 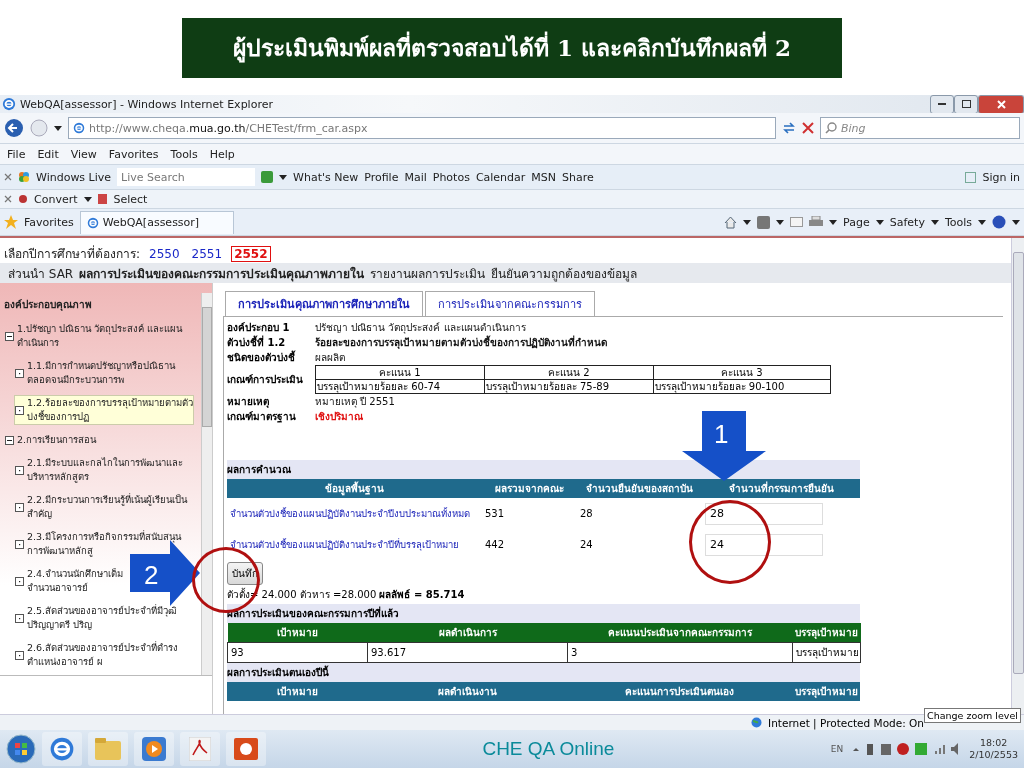 What do you see at coordinates (130, 199) in the screenshot?
I see `select-button: Select` at bounding box center [130, 199].